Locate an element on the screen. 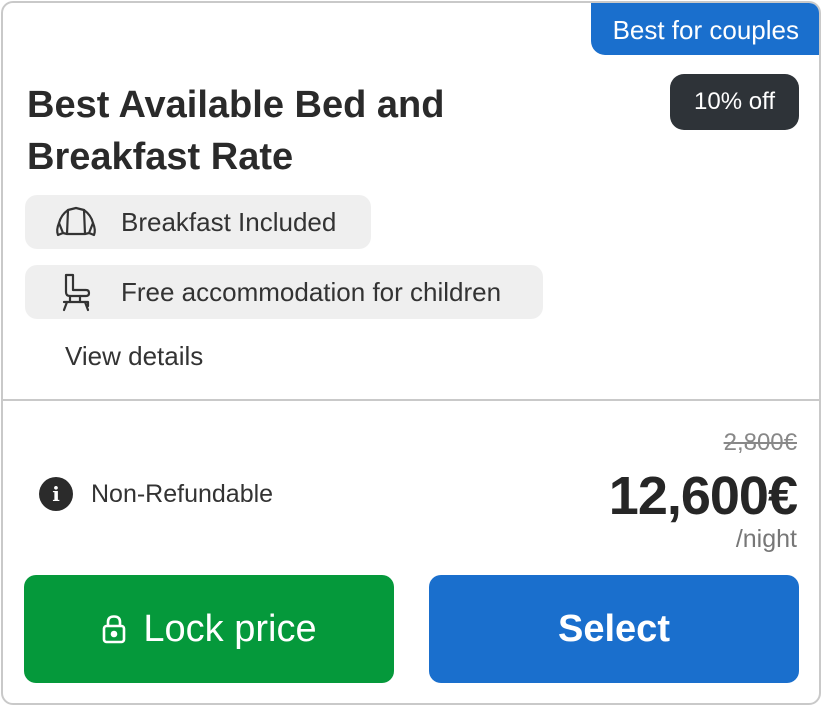 The image size is (822, 705). amenity-chip-children: Free accommodation for children is located at coordinates (284, 292).